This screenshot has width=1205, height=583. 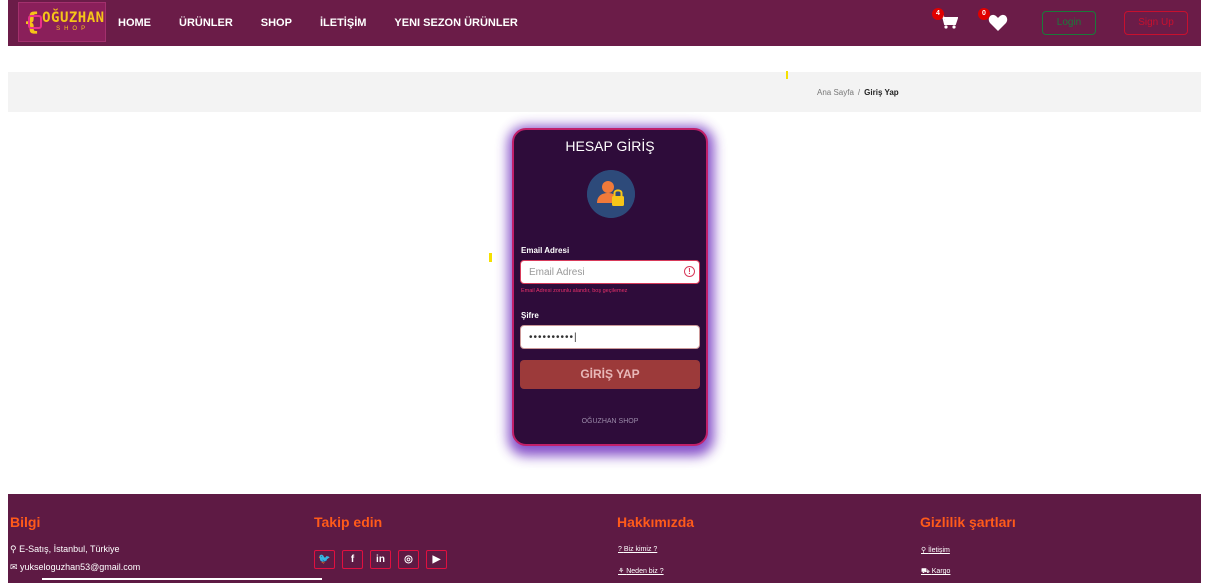 I want to click on password-label: Şifre, so click(x=530, y=315).